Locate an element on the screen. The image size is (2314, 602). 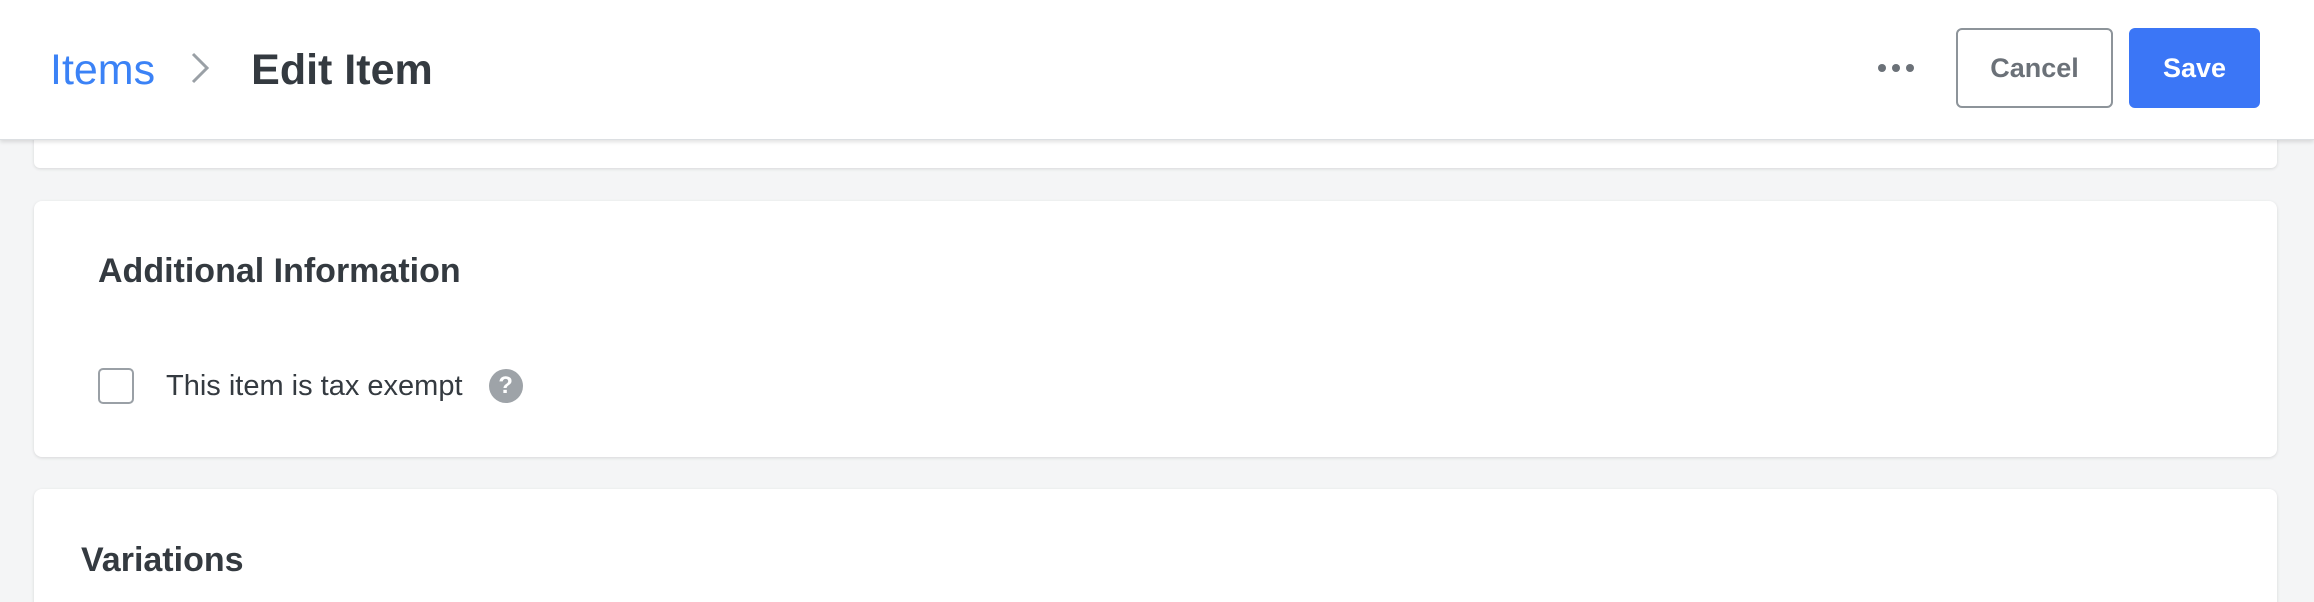
more-horizontal-icon is located at coordinates (1882, 68).